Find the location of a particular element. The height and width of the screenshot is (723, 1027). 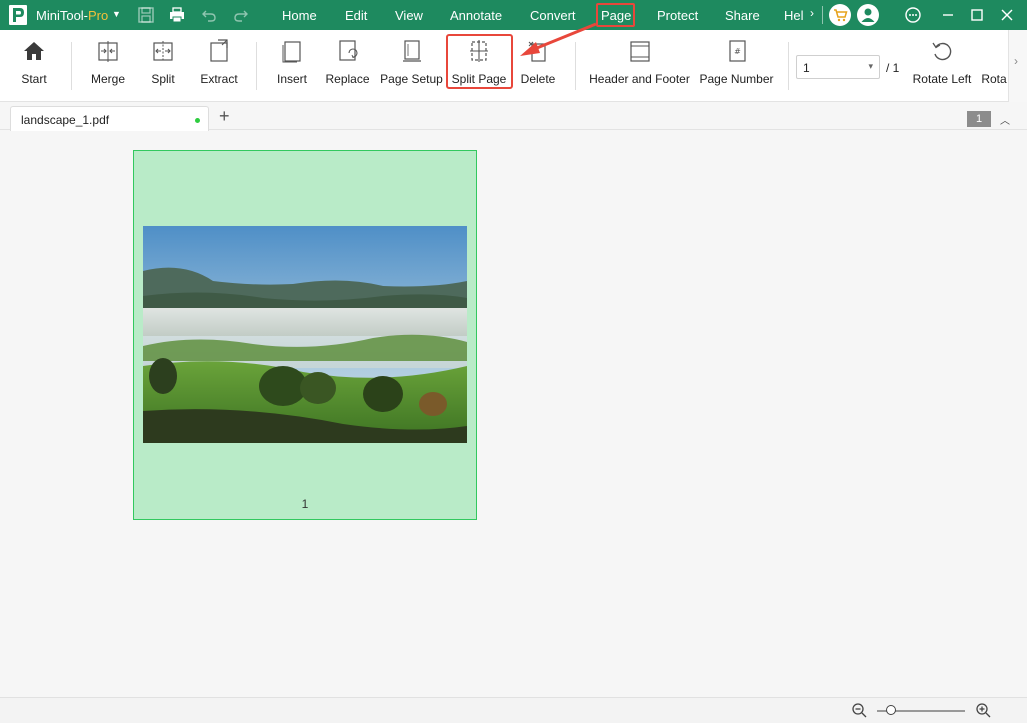

page-setup-label: Page Setup is located at coordinates (411, 79).